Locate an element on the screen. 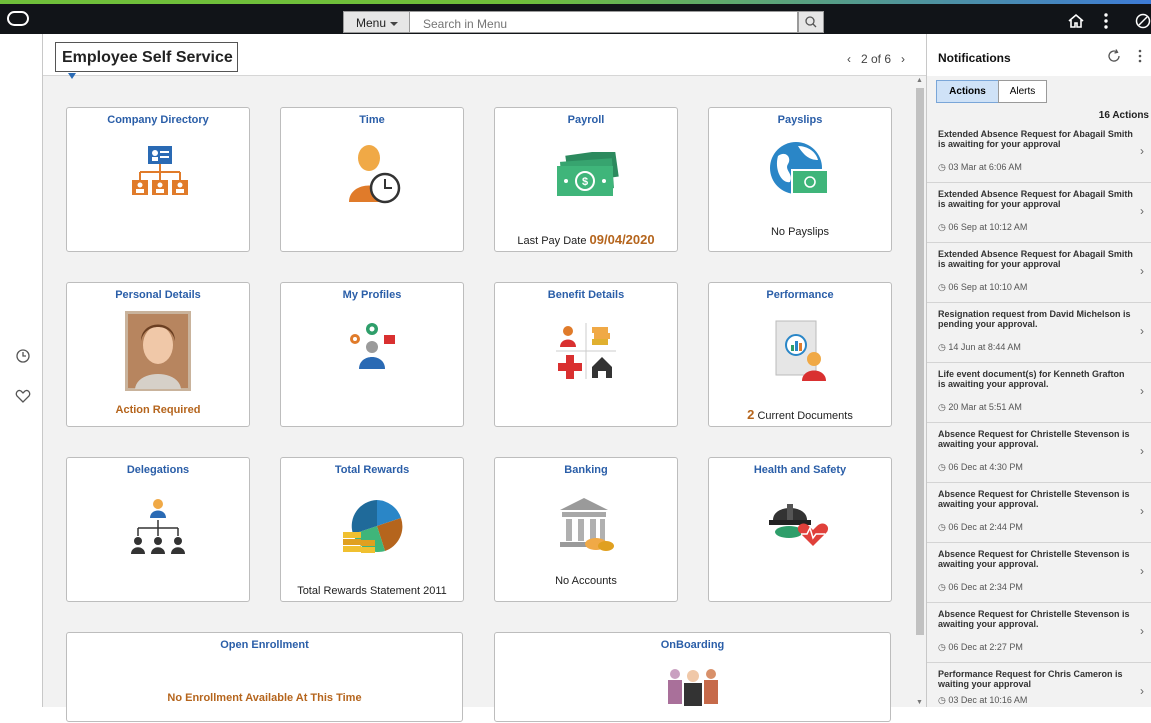 The height and width of the screenshot is (723, 1151). notification-date-text: 03 Mar at 6:06 AM is located at coordinates (985, 167).